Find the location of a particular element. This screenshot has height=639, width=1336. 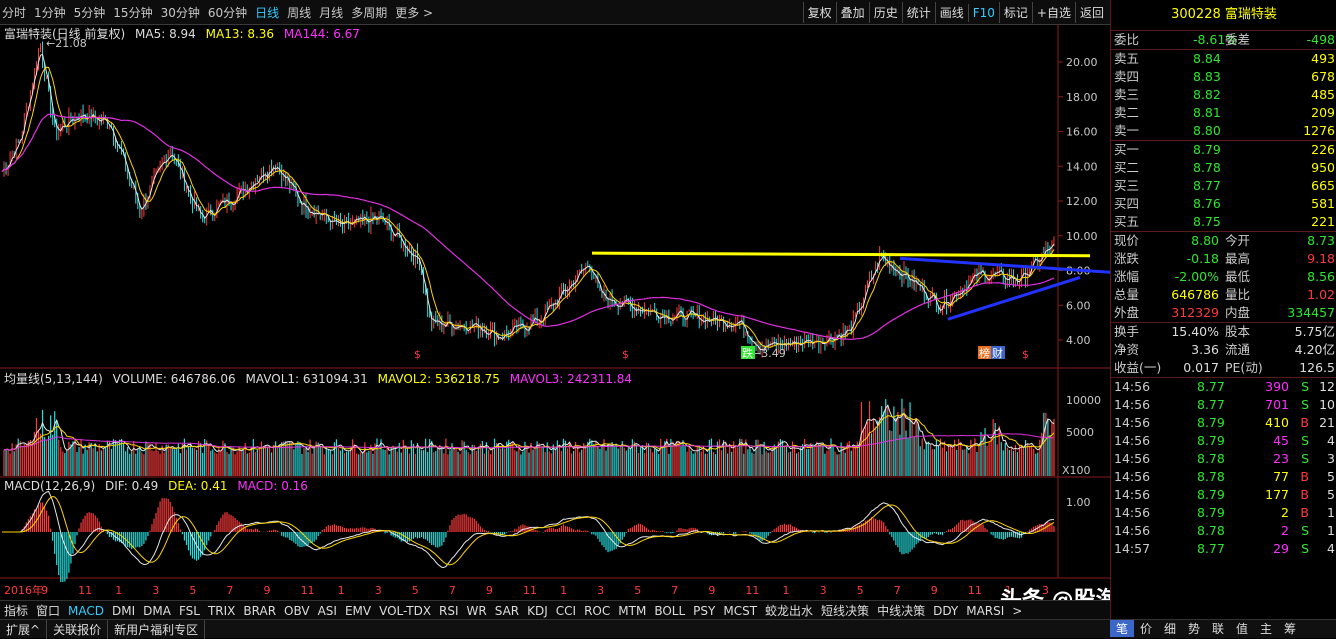

period-tabs: 分时 1分钟 5分钟 15分钟 30分钟 60分钟 日线 周线 月线 多周期 更多 > is located at coordinates (221, 12).